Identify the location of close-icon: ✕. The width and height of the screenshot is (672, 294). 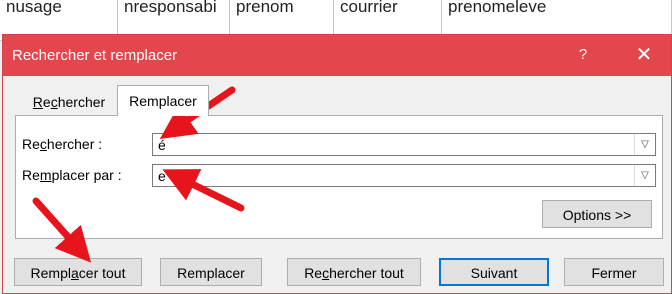
(644, 55).